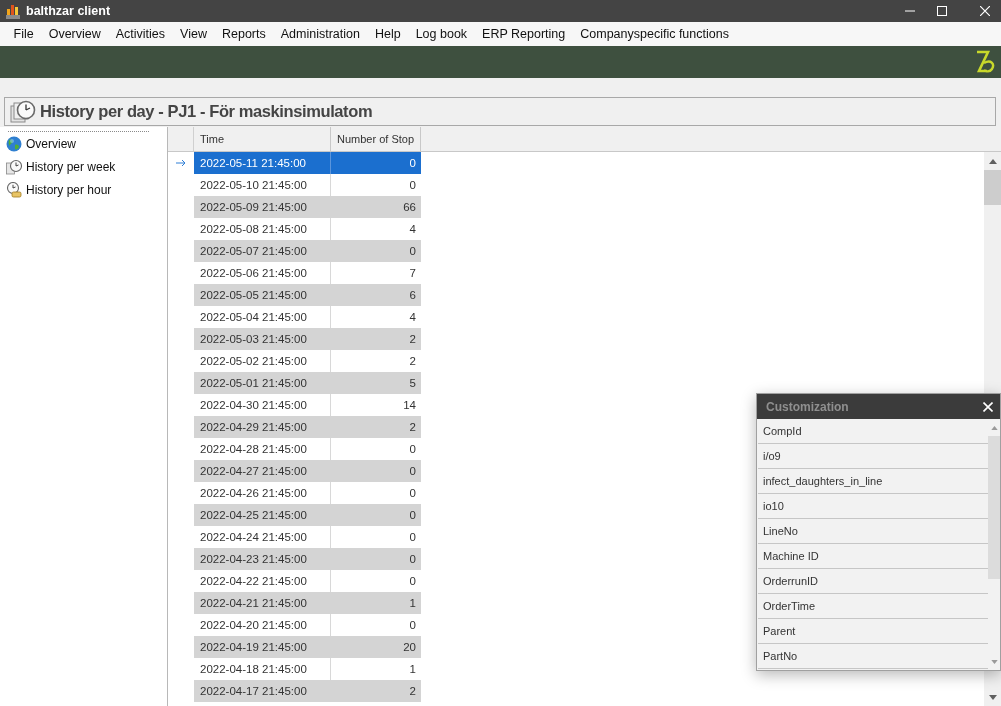 The width and height of the screenshot is (1001, 706). What do you see at coordinates (307, 471) in the screenshot?
I see `table-row: 2022-04-27 21:45:00 0` at bounding box center [307, 471].